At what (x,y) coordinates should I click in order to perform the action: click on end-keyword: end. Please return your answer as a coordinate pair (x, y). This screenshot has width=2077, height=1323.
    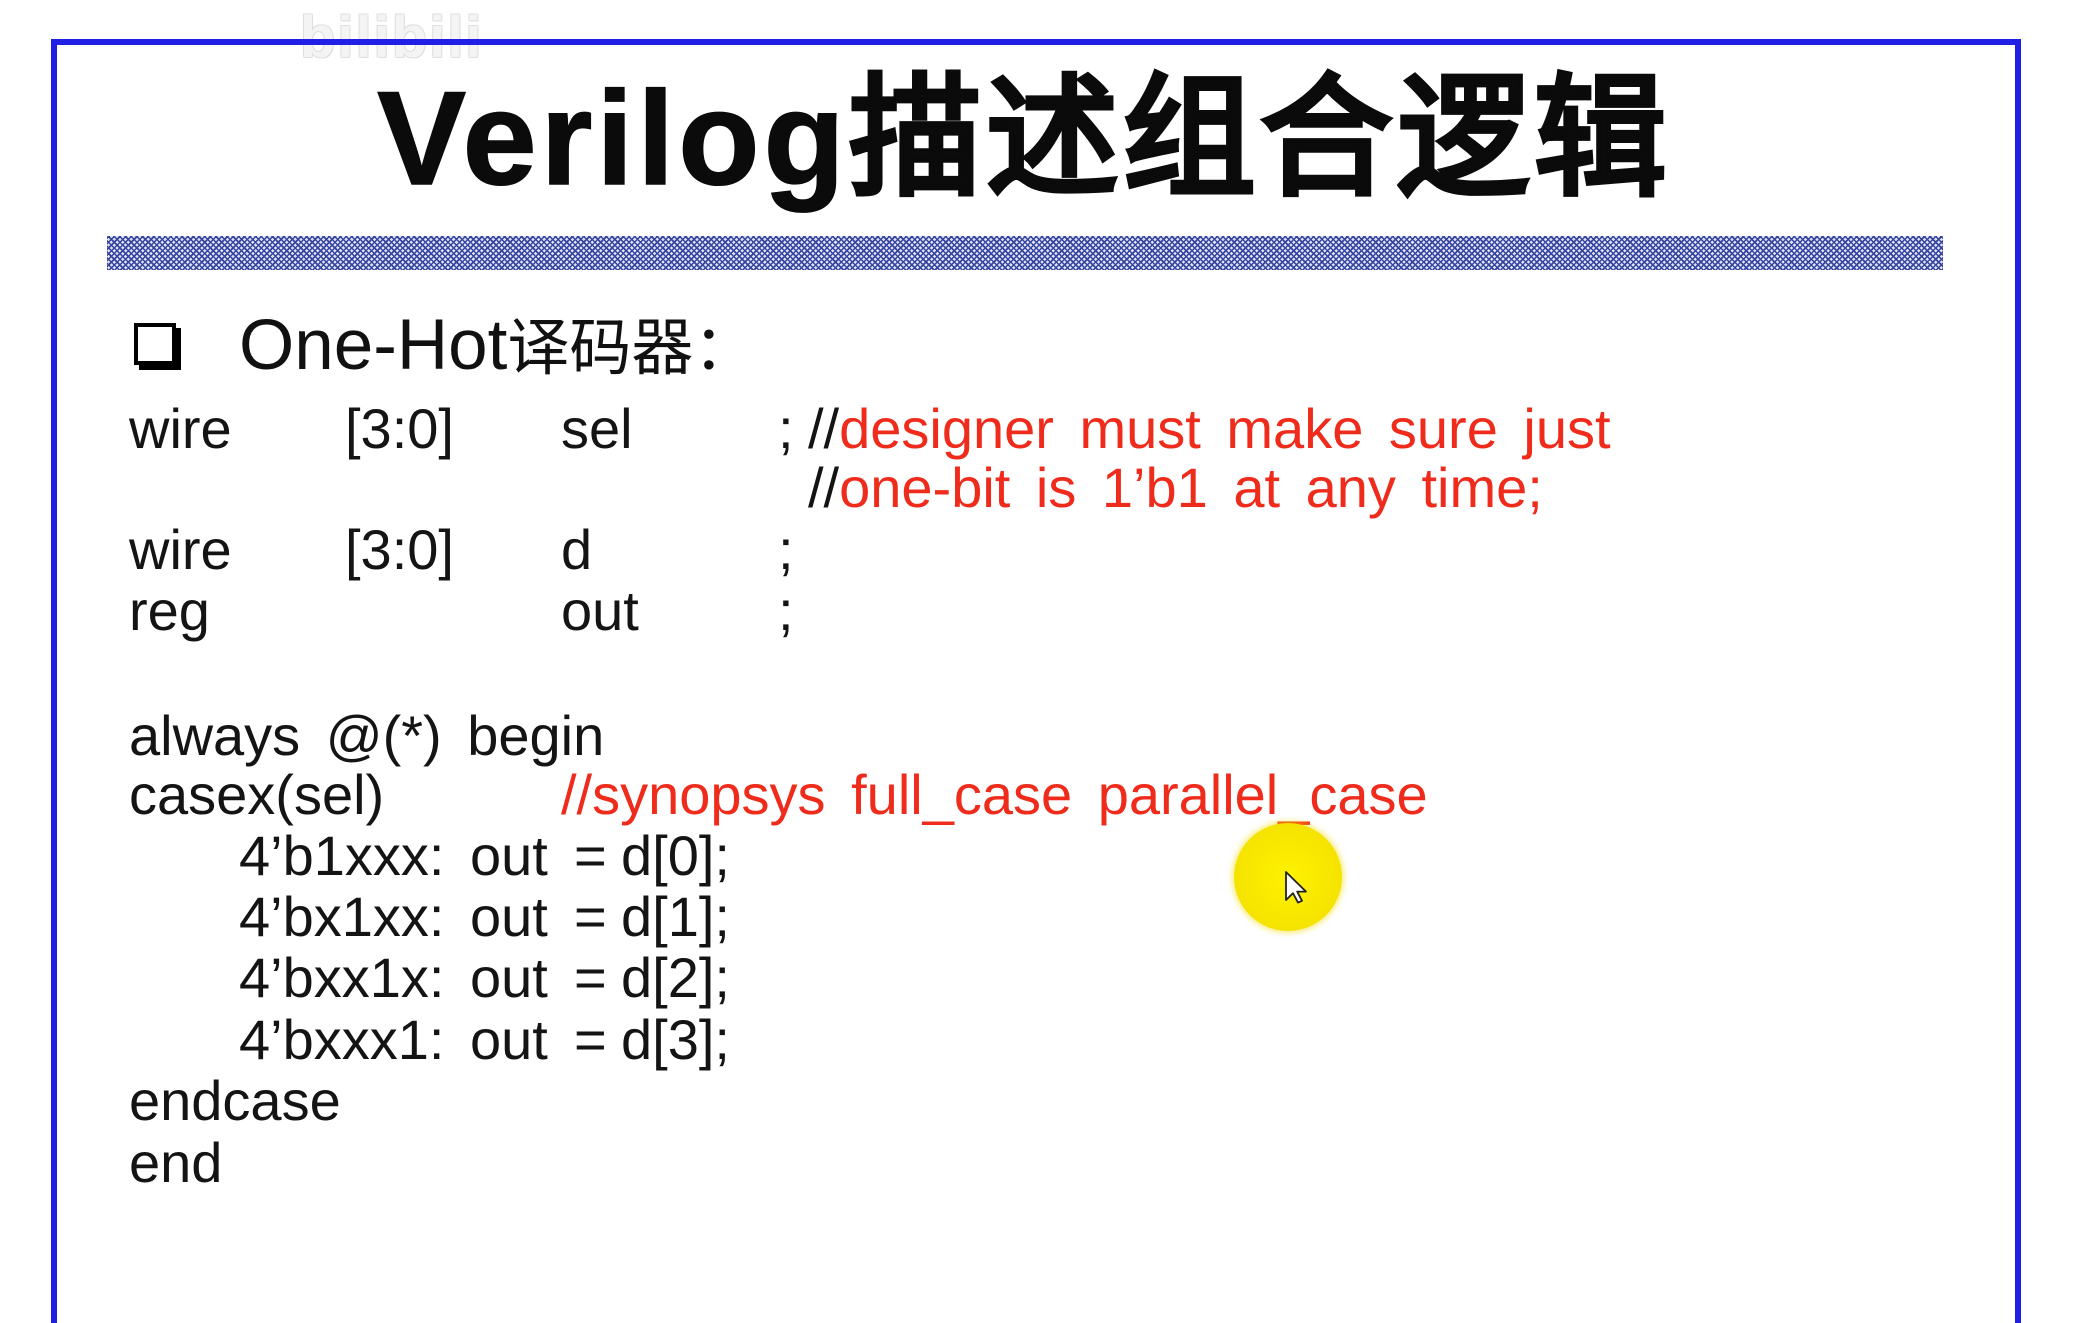
    Looking at the image, I should click on (176, 1162).